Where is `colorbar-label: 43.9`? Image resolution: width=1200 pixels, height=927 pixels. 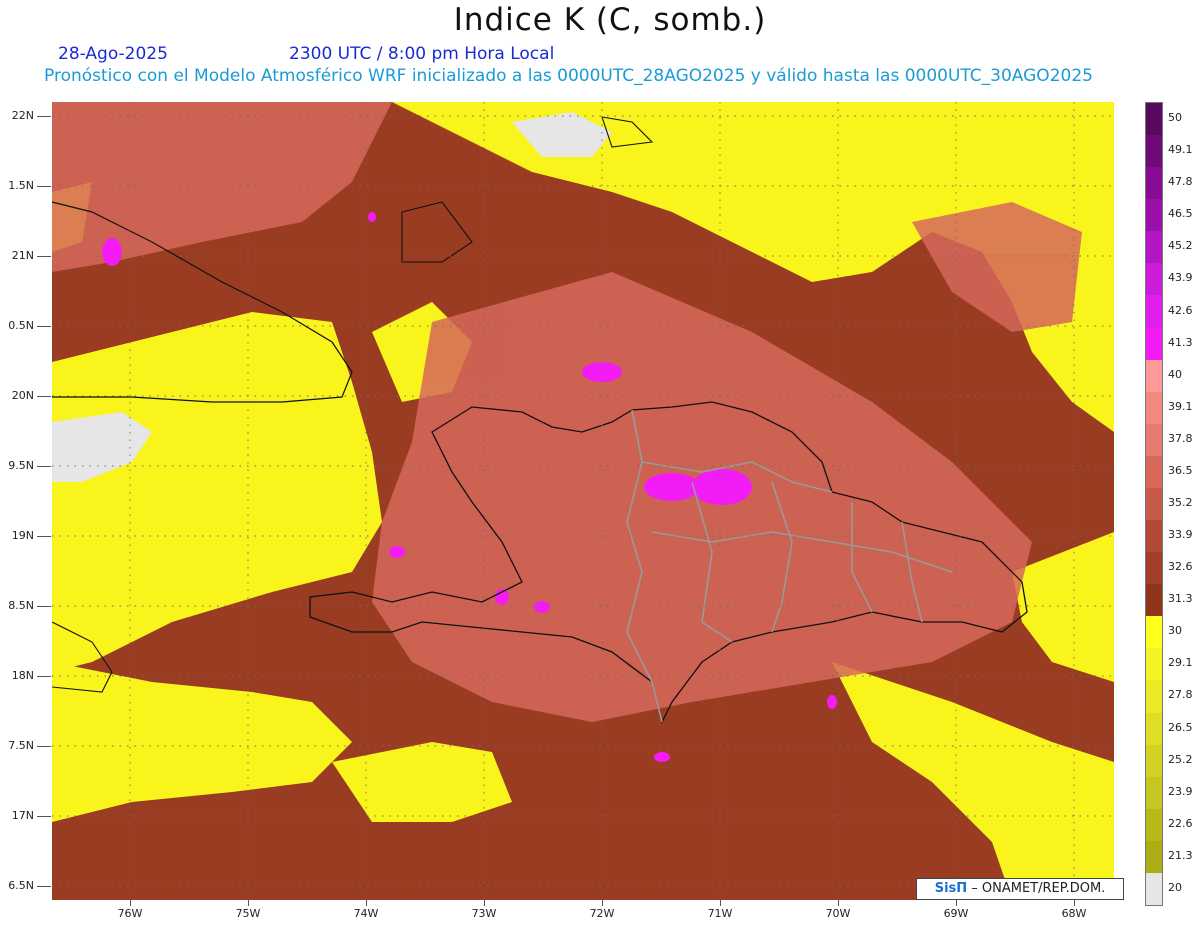 colorbar-label: 43.9 is located at coordinates (1180, 278).